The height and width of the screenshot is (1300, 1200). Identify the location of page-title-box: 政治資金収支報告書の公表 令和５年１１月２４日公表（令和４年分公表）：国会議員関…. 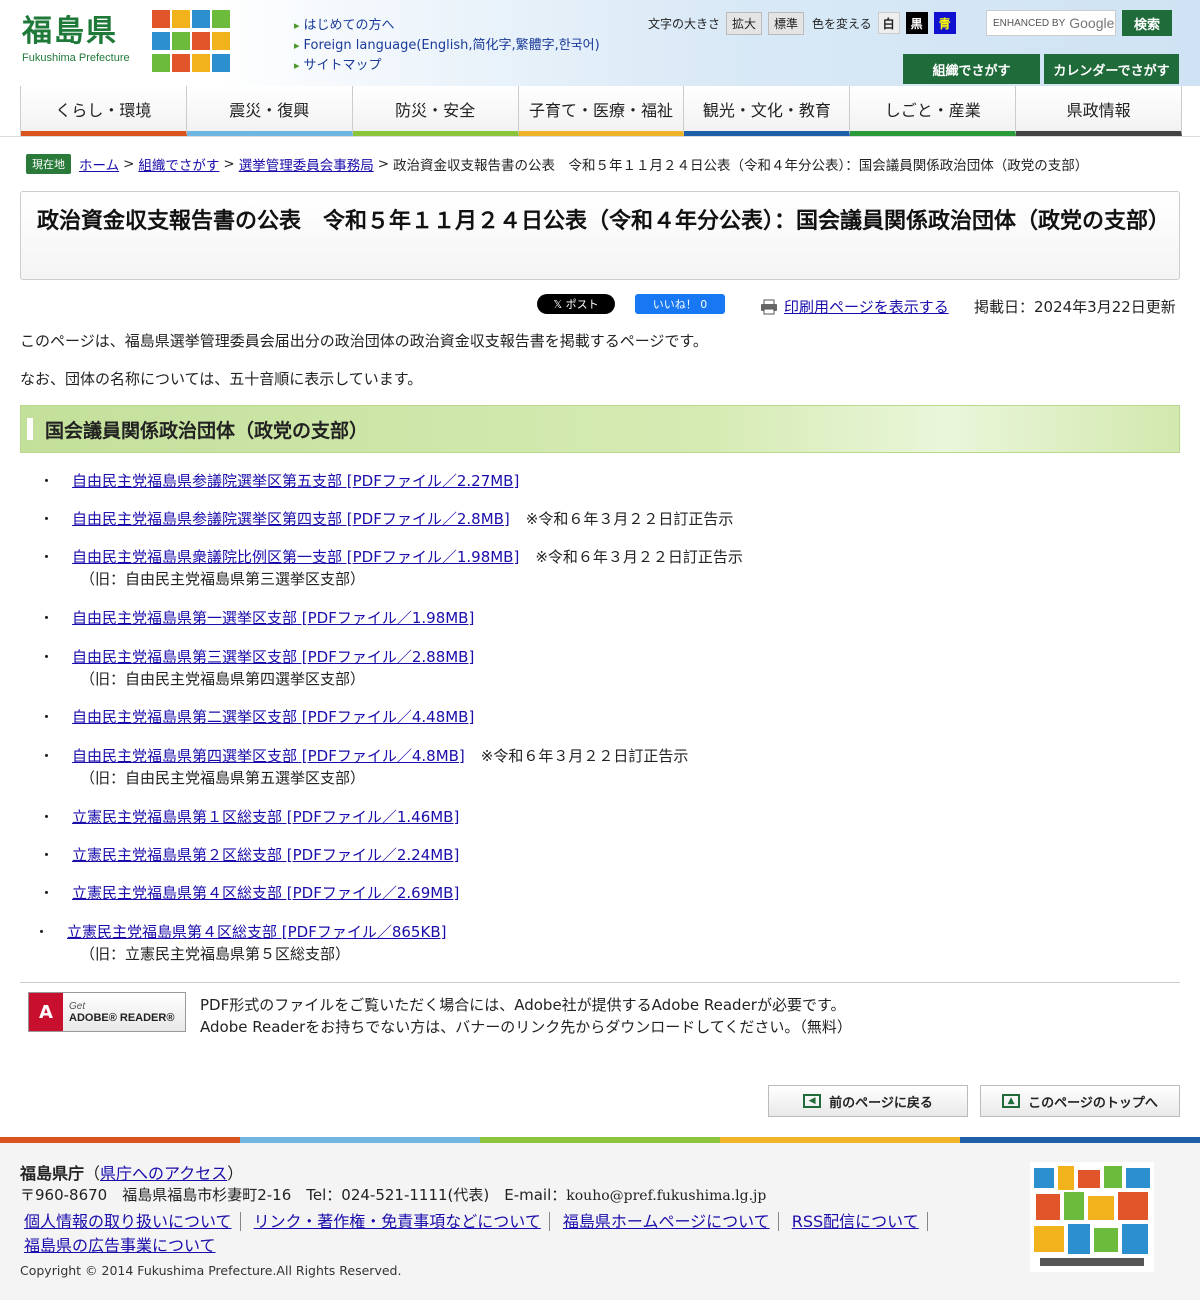
(600, 235).